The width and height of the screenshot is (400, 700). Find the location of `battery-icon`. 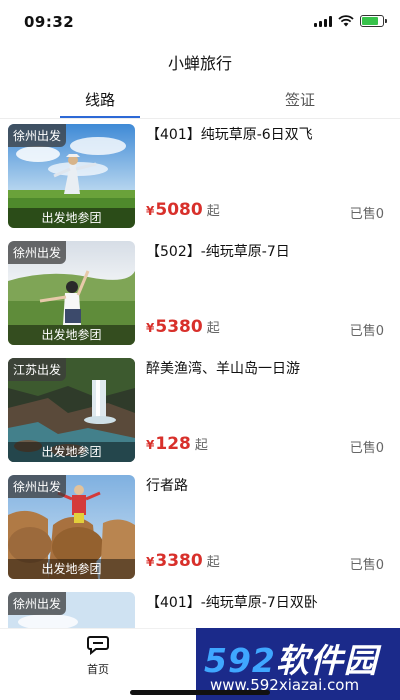

battery-icon is located at coordinates (373, 21).